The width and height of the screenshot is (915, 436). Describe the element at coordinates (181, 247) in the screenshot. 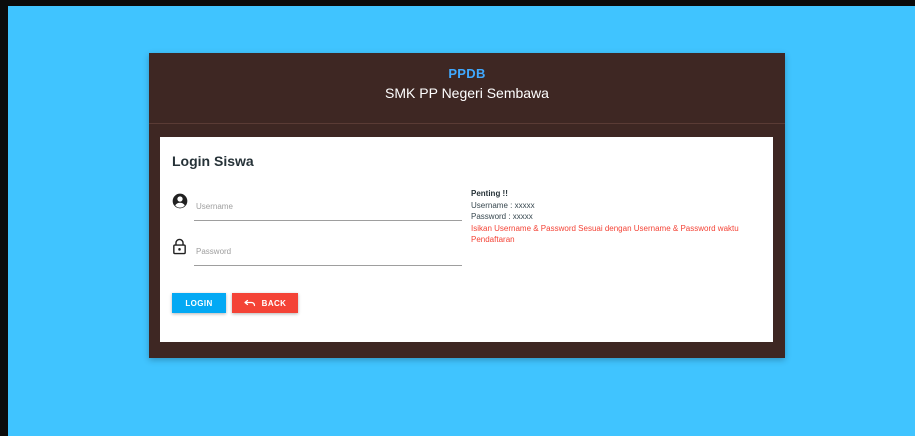

I see `lock-icon` at that location.